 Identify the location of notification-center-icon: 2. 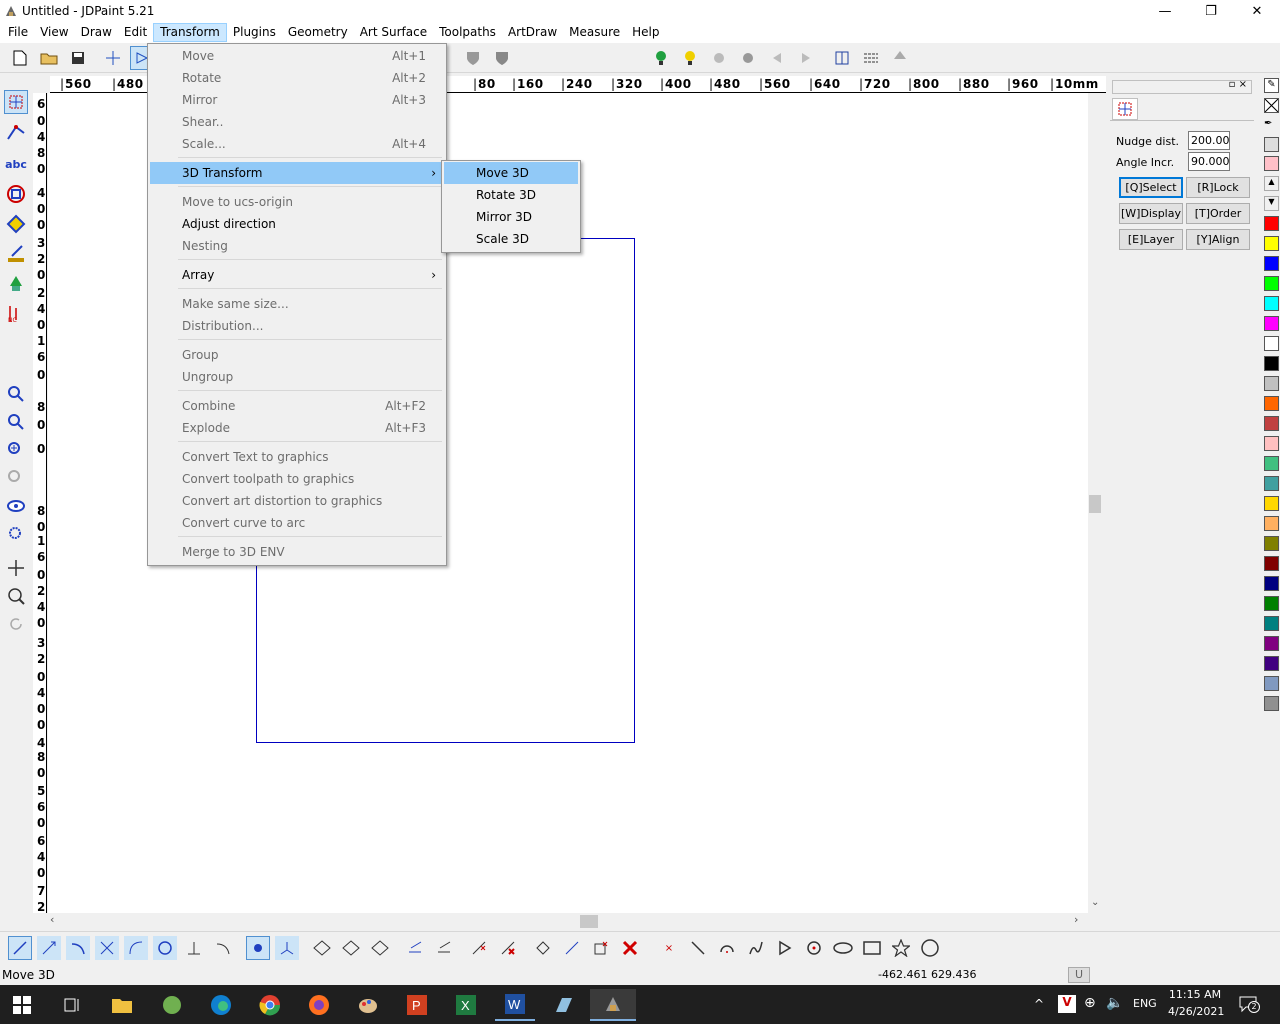
(1249, 1004).